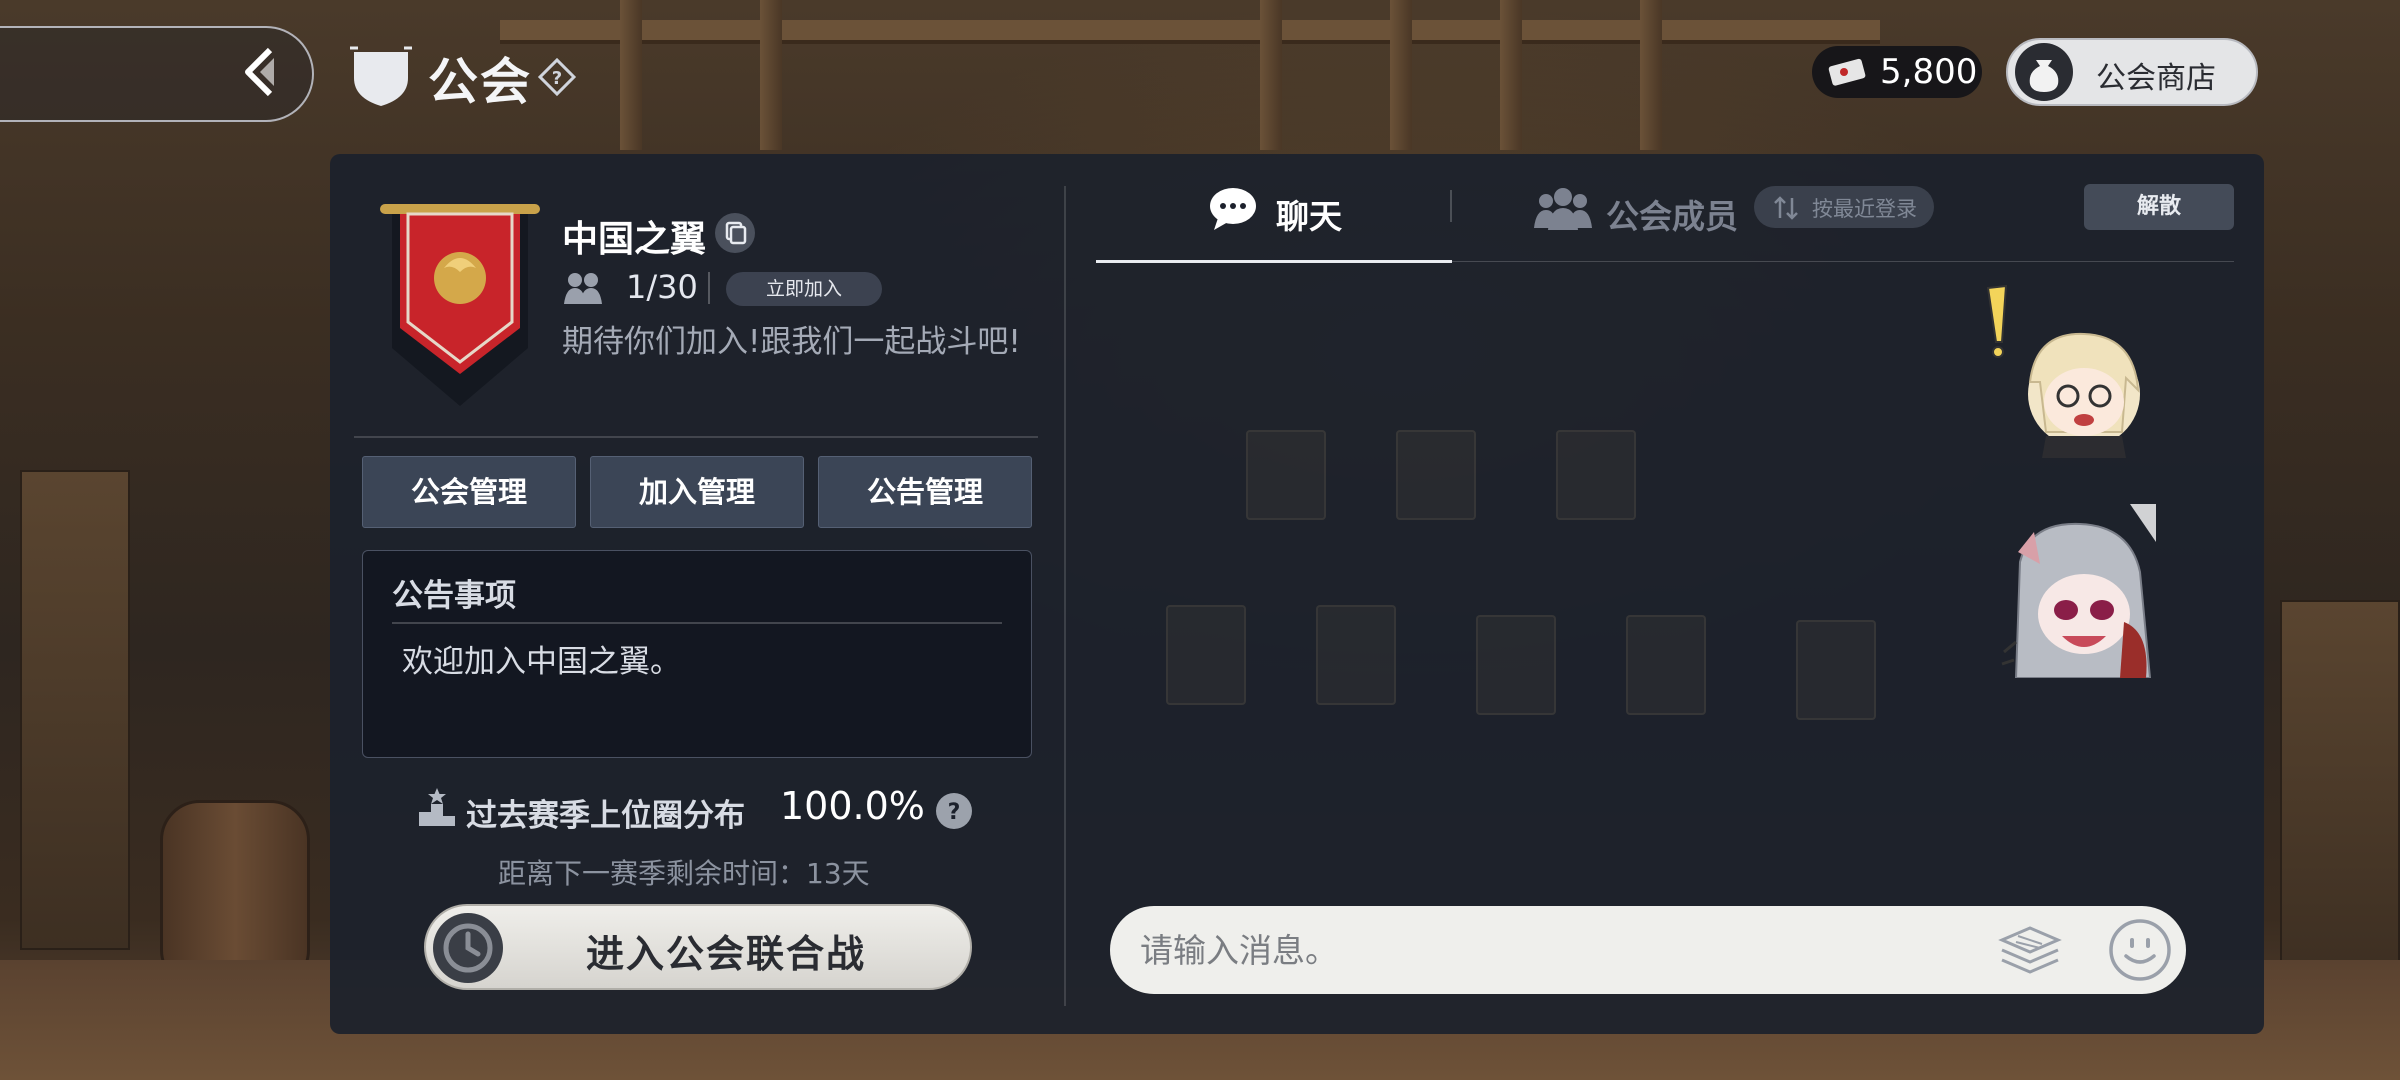  Describe the element at coordinates (2140, 950) in the screenshot. I see `emoji-smile-icon` at that location.